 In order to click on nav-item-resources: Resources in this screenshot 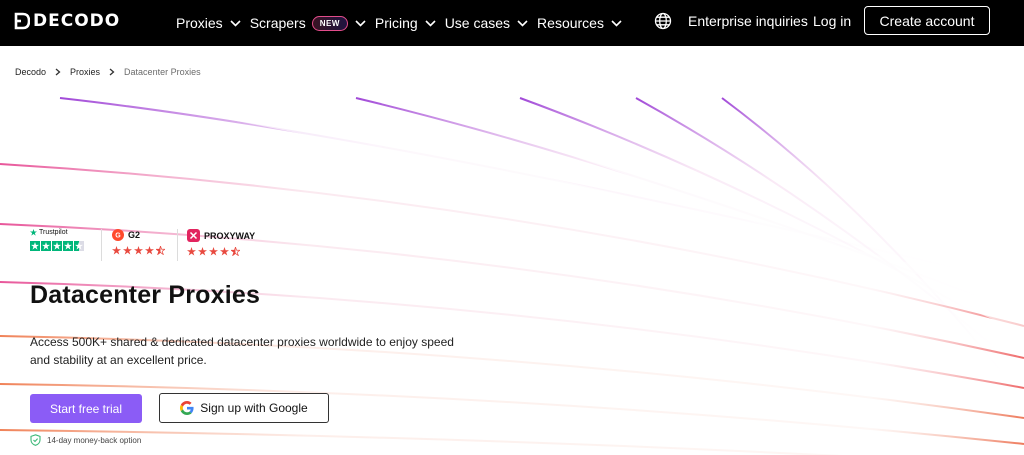, I will do `click(579, 23)`.